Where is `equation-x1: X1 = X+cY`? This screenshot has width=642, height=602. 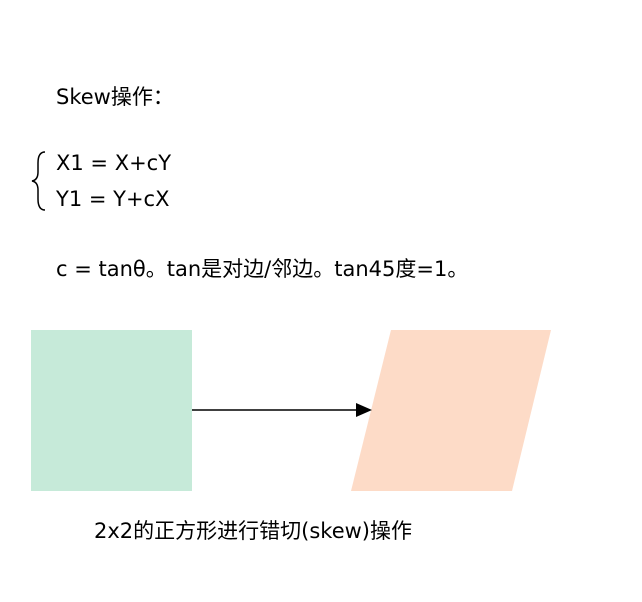 equation-x1: X1 = X+cY is located at coordinates (114, 163).